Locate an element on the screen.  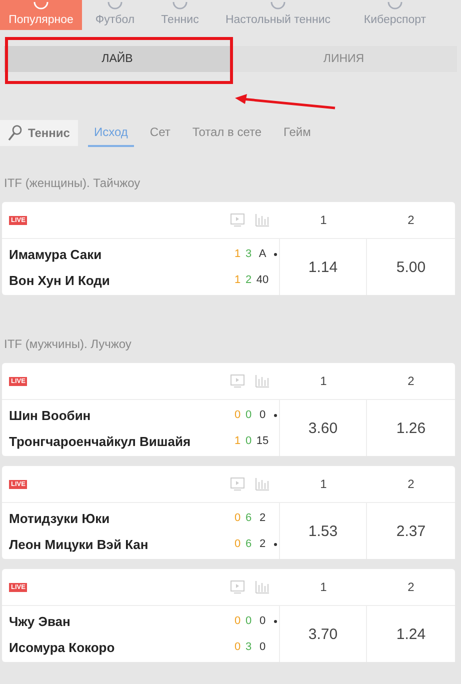
player-name: Вон Хун И Коди is located at coordinates (60, 280).